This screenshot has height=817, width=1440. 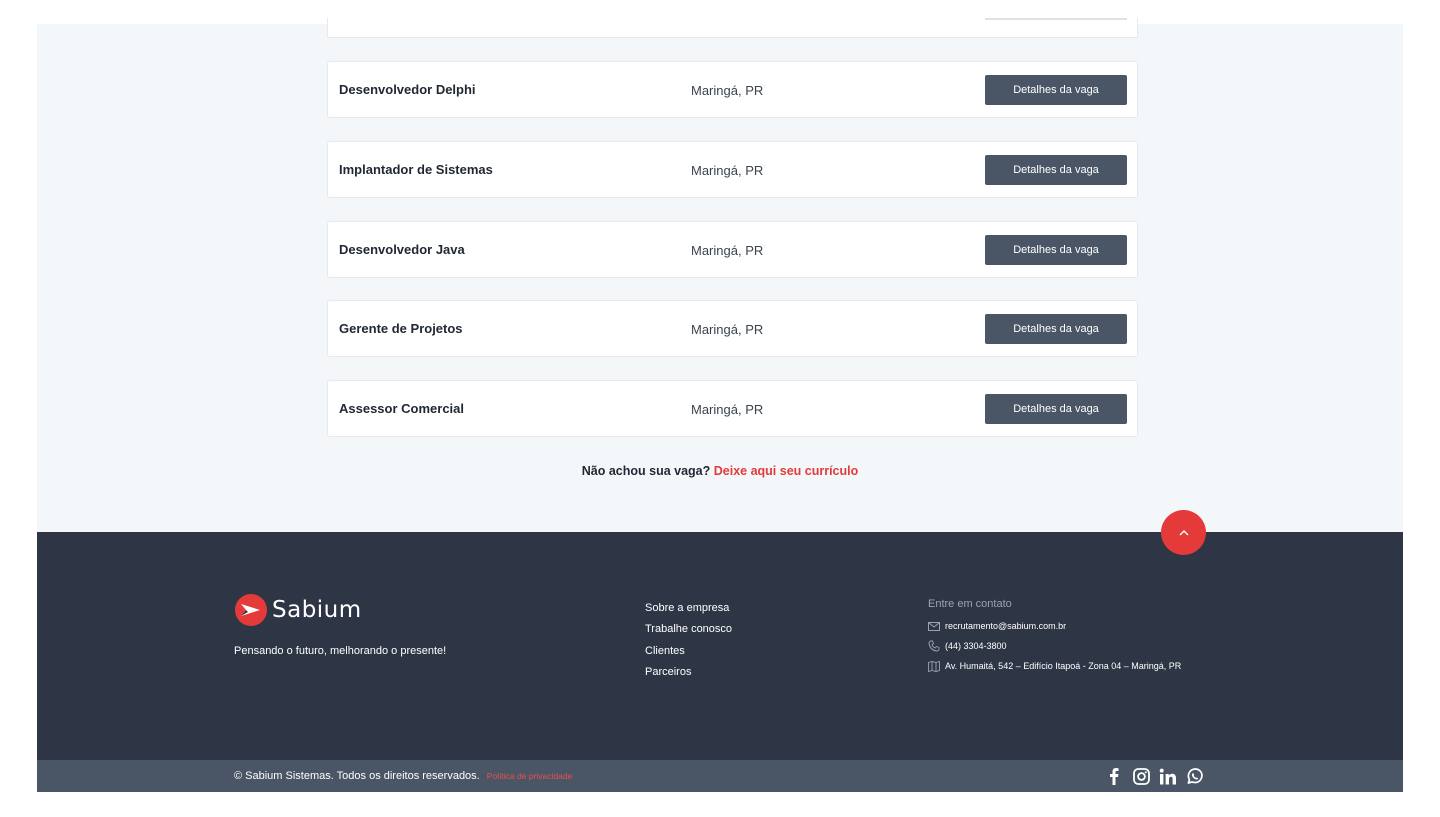 What do you see at coordinates (401, 328) in the screenshot?
I see `job-title: Gerente de Projetos` at bounding box center [401, 328].